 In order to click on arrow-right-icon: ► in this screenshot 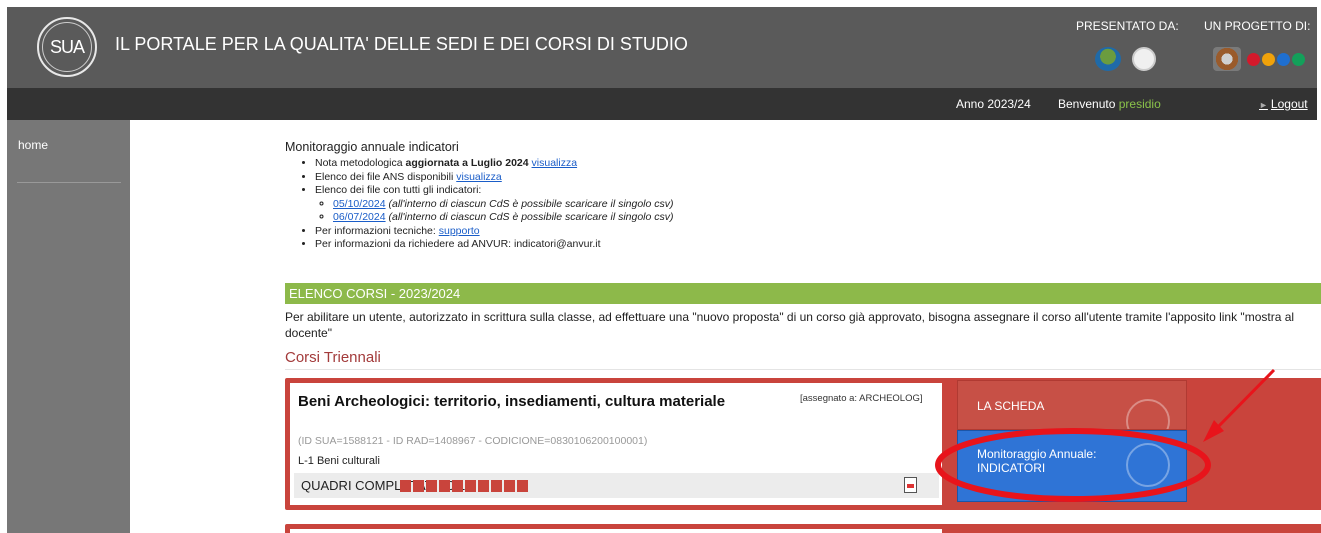, I will do `click(1263, 105)`.